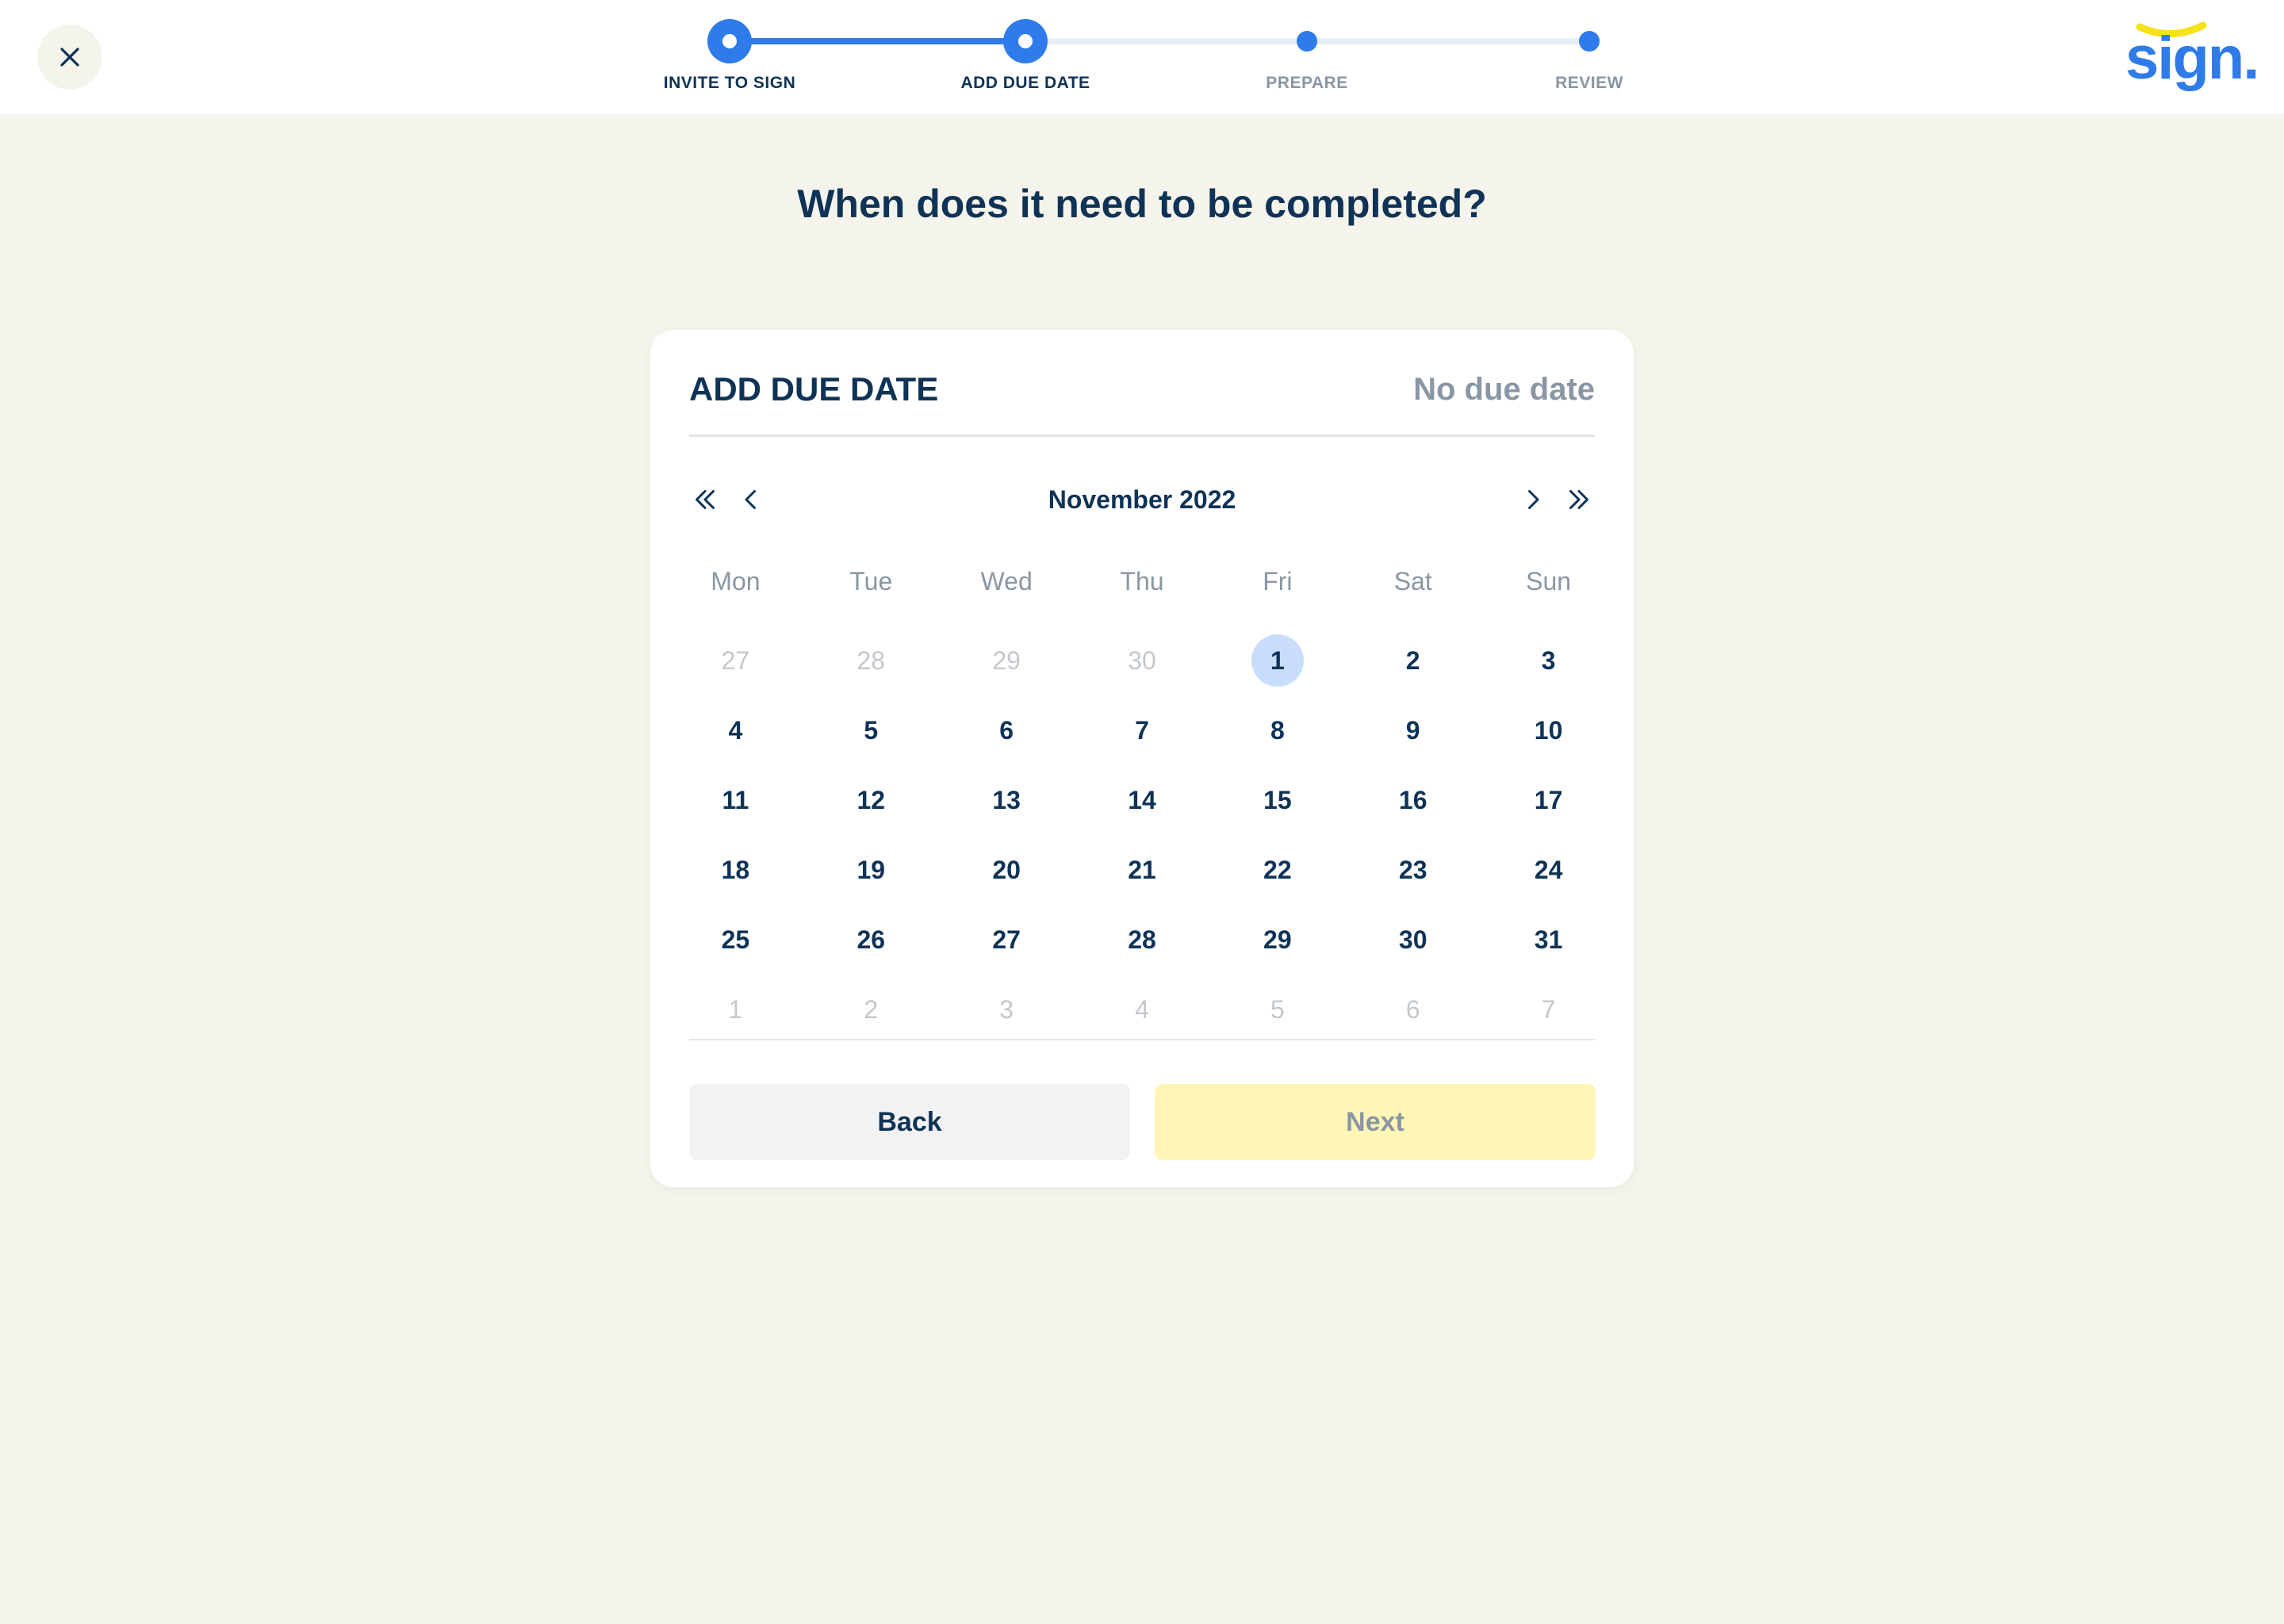  What do you see at coordinates (1579, 499) in the screenshot?
I see `next-year-button` at bounding box center [1579, 499].